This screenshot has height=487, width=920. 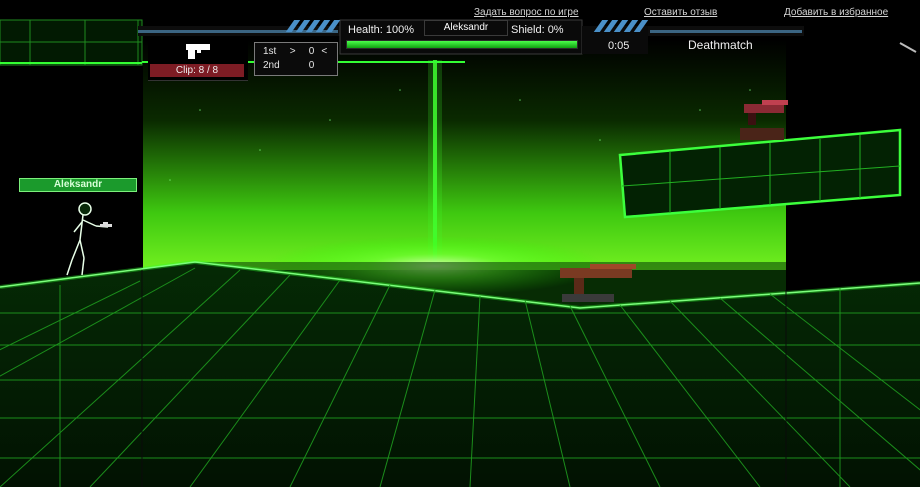 What do you see at coordinates (78, 185) in the screenshot?
I see `player-name-tag: Aleksandr` at bounding box center [78, 185].